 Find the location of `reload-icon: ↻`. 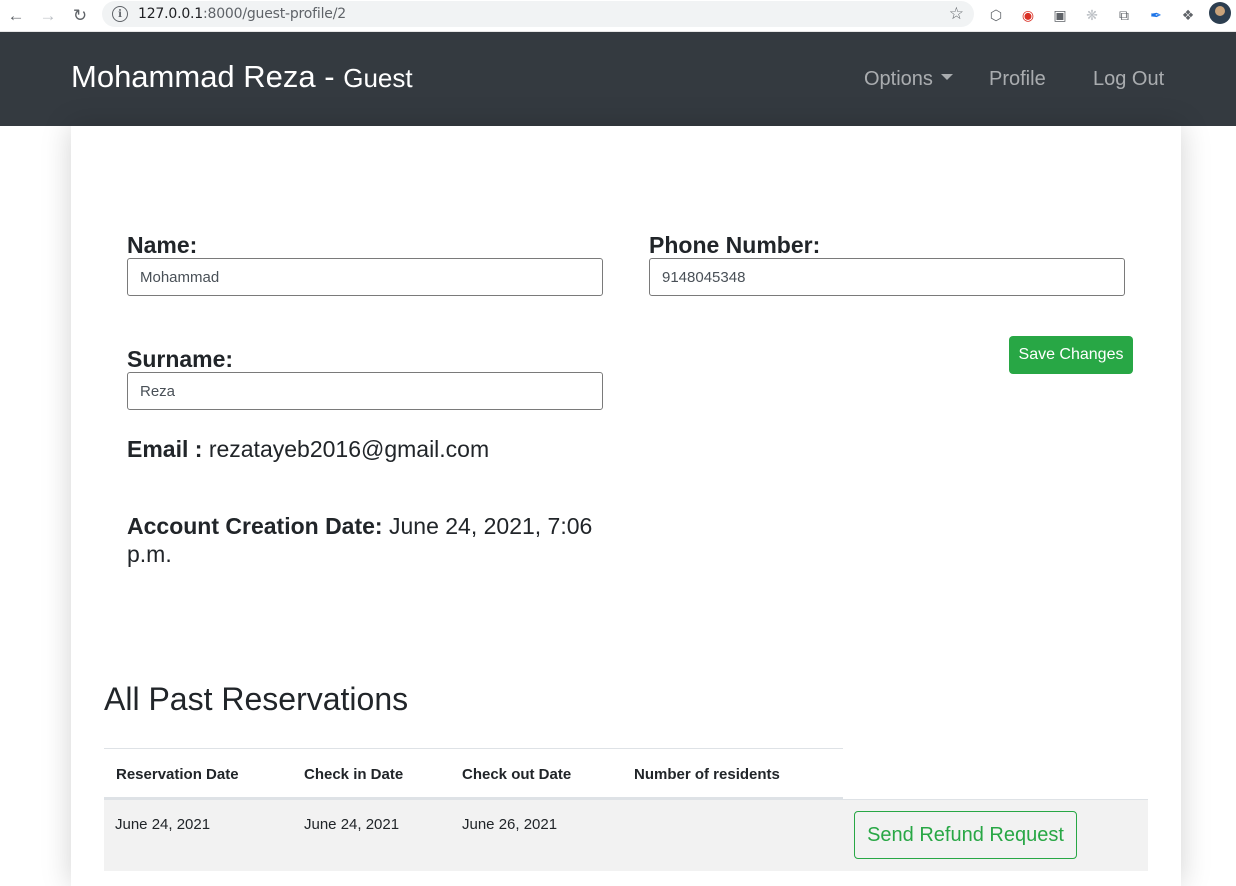

reload-icon: ↻ is located at coordinates (80, 16).